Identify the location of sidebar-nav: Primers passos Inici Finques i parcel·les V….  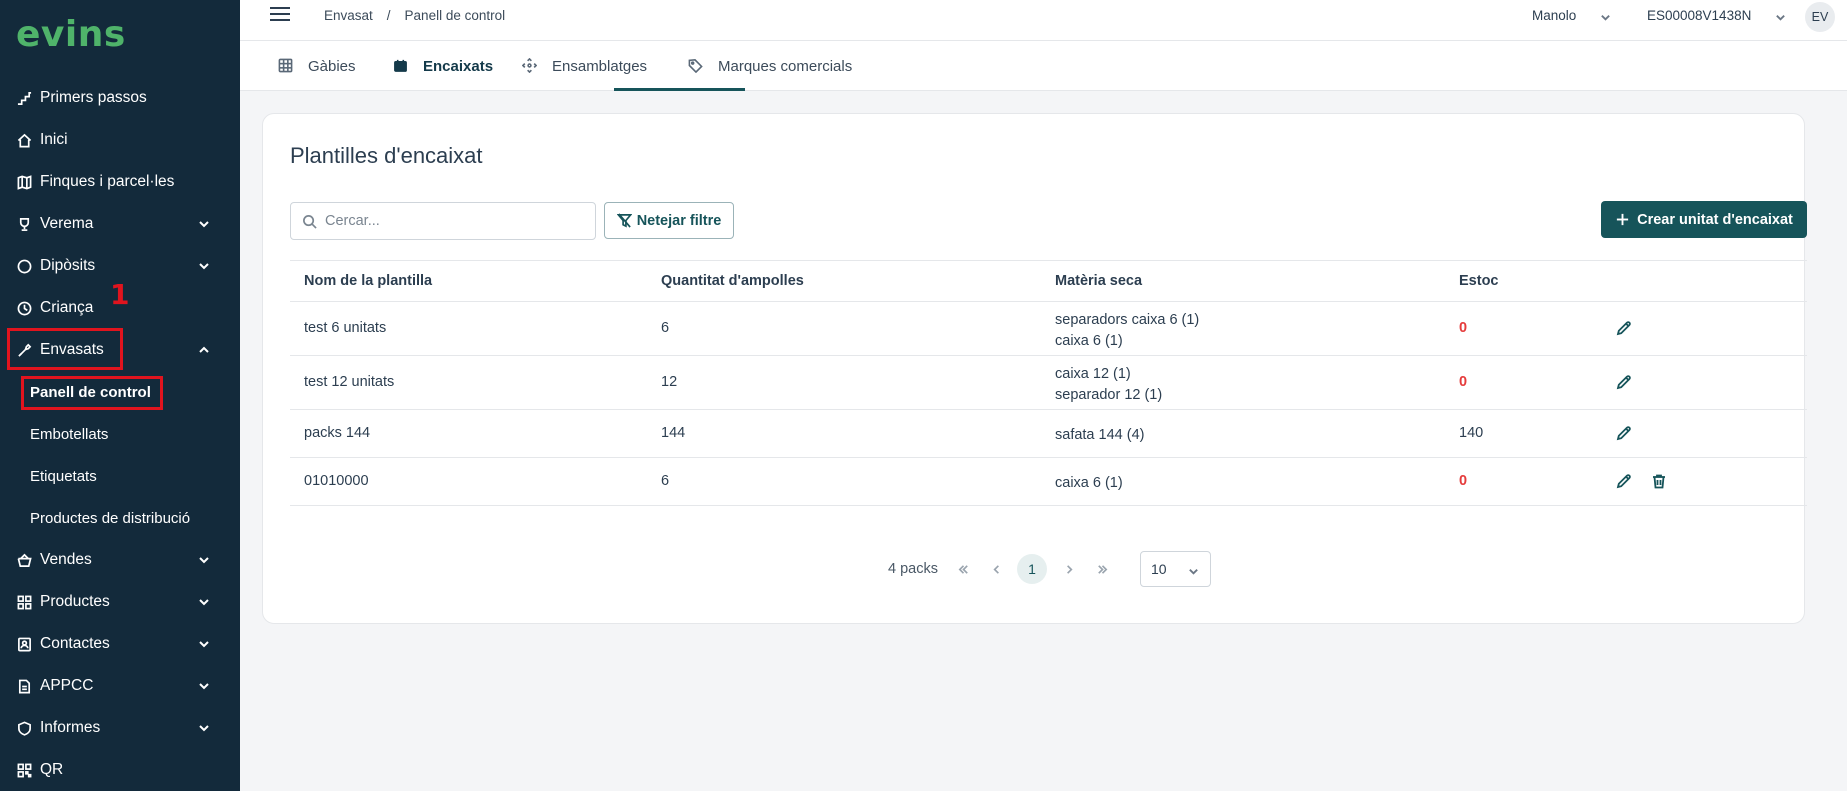
(120, 434).